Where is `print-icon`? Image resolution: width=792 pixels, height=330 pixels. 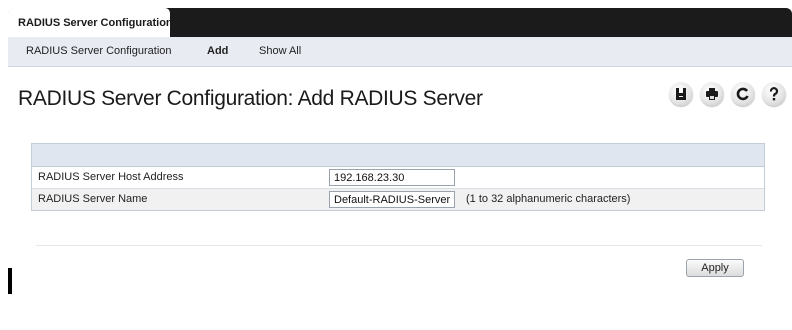 print-icon is located at coordinates (712, 94).